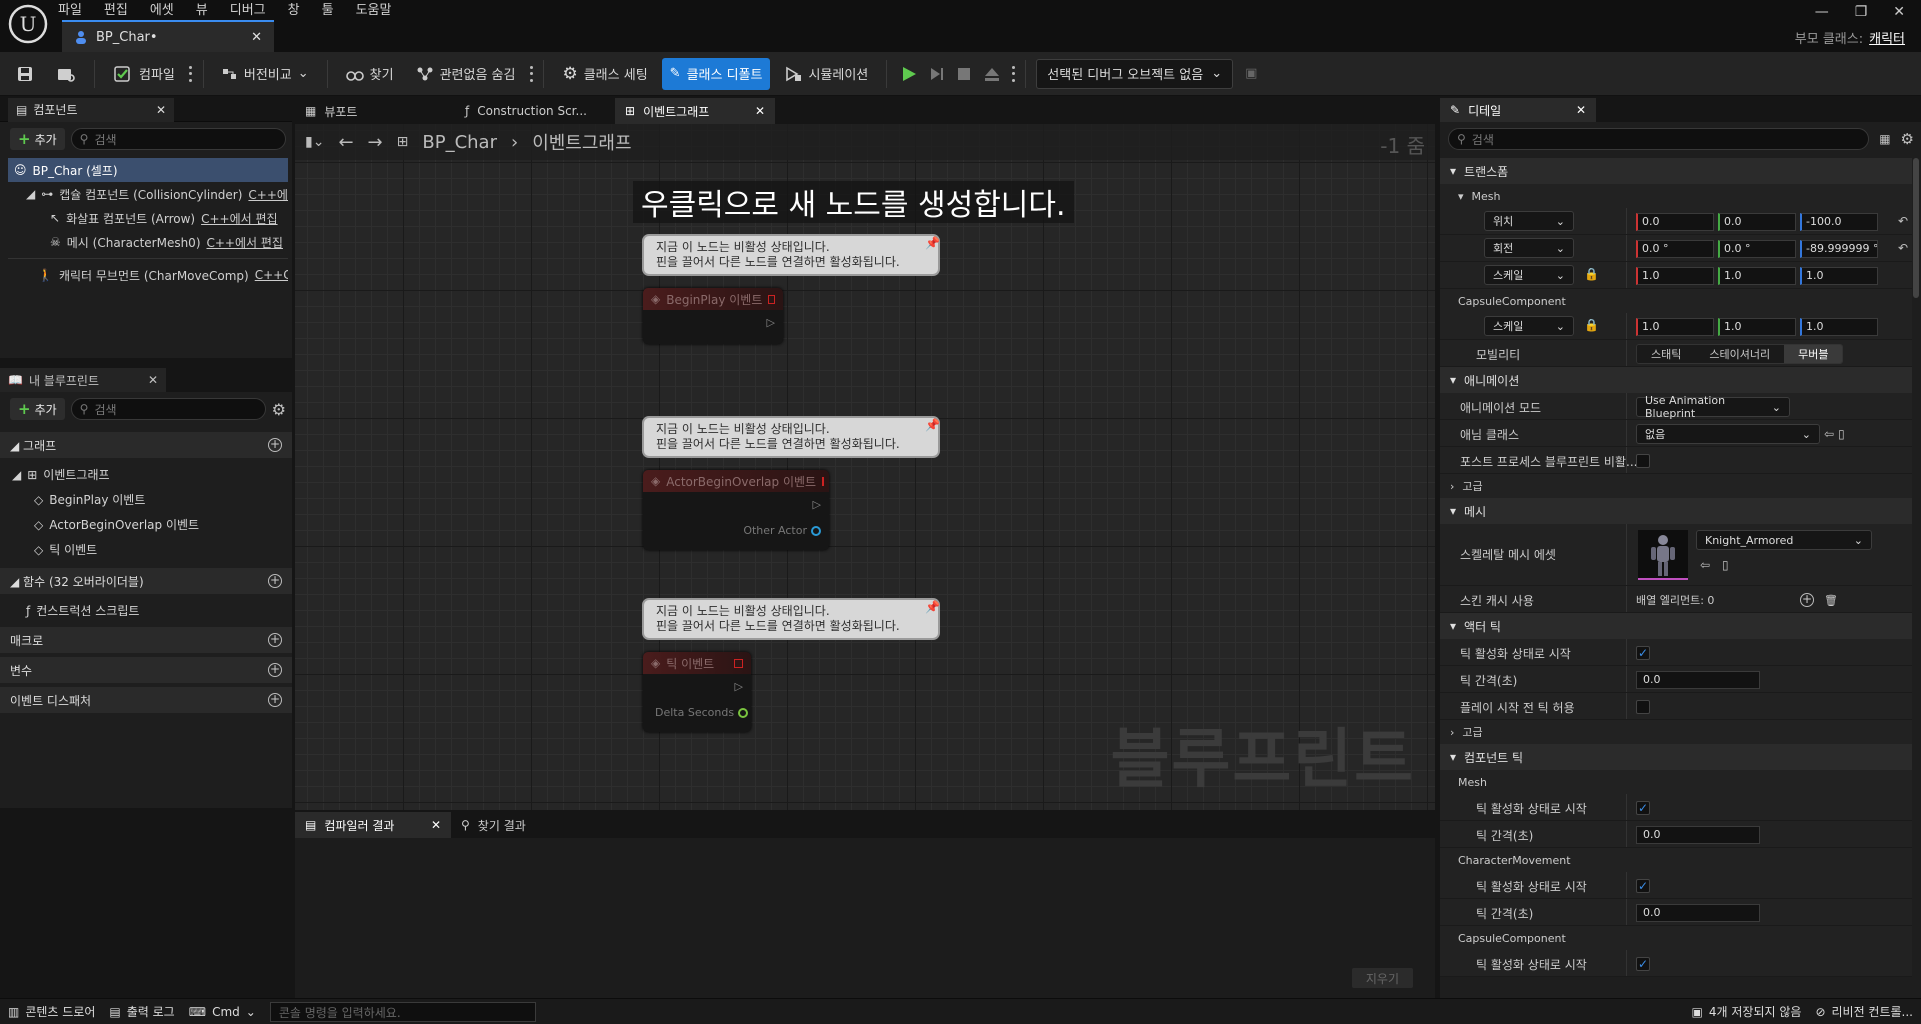 This screenshot has height=1024, width=1921. I want to click on scale-z-field: 1.0, so click(1839, 327).